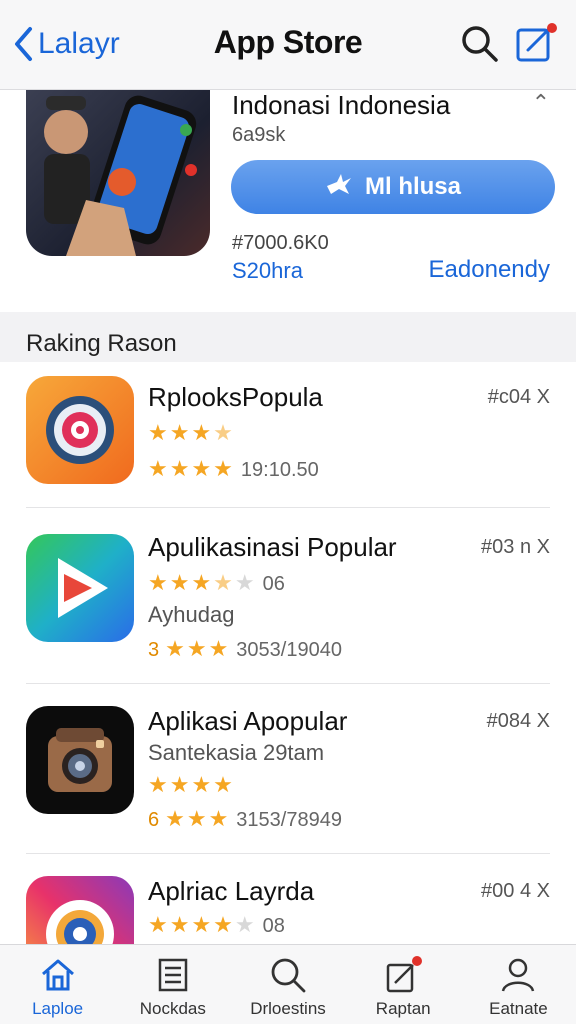 Image resolution: width=576 pixels, height=1024 pixels. What do you see at coordinates (101, 343) in the screenshot?
I see `section-header: Raking Rason` at bounding box center [101, 343].